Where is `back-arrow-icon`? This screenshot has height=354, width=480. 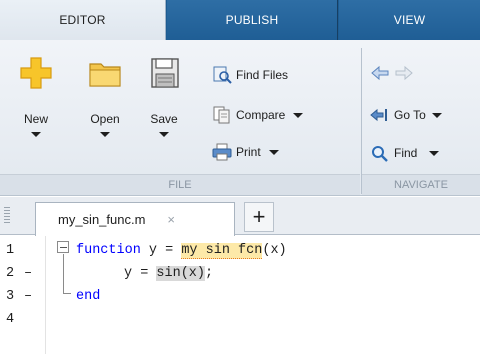
back-arrow-icon is located at coordinates (380, 73).